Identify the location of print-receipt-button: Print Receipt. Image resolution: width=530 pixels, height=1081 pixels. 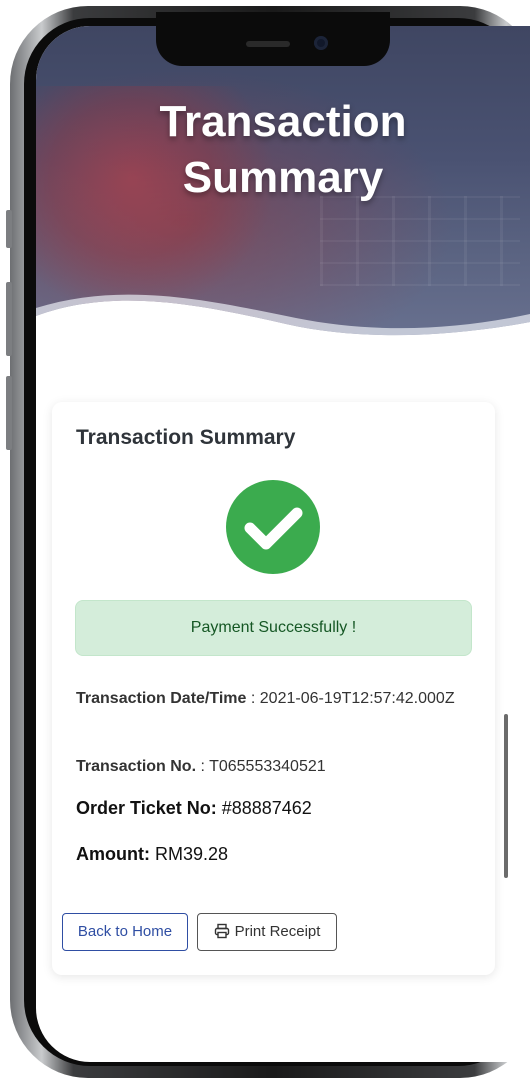
(267, 932).